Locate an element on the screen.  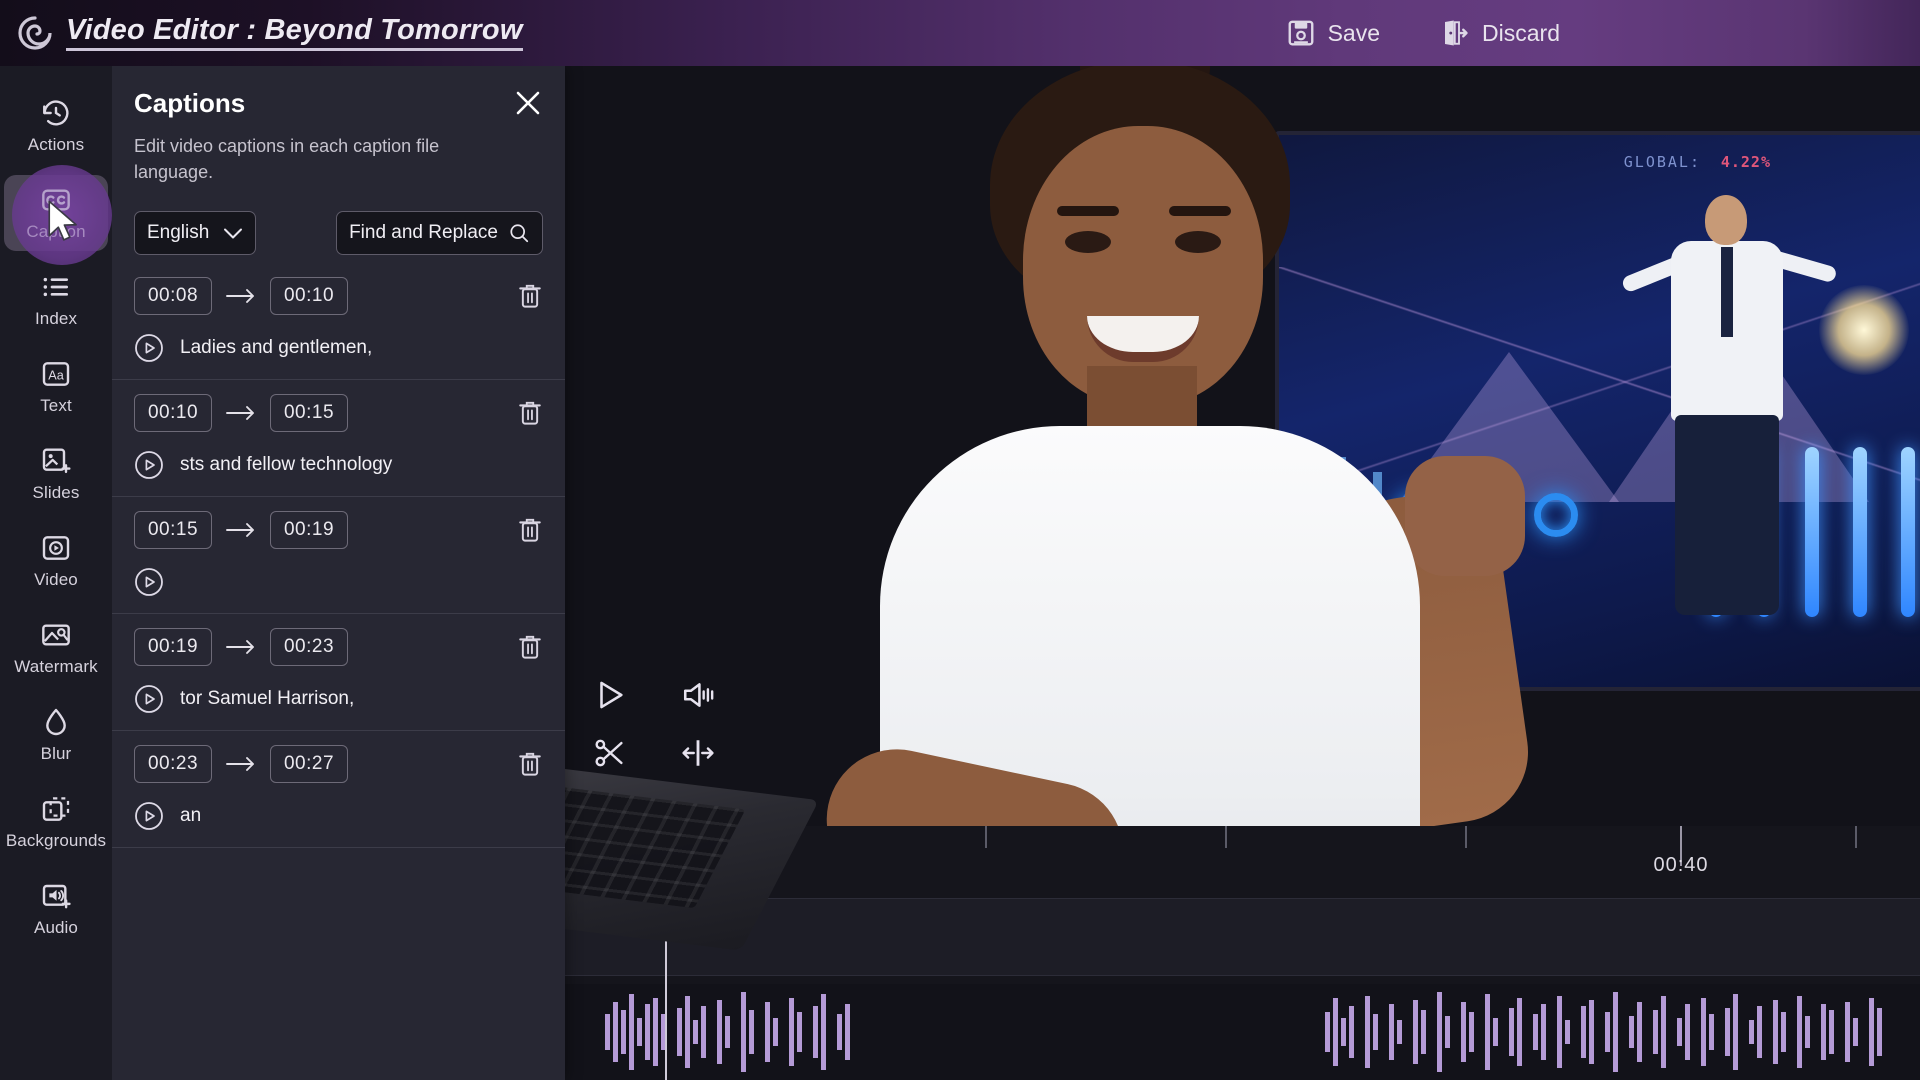
sidebar-item-label: Index is located at coordinates (56, 318).